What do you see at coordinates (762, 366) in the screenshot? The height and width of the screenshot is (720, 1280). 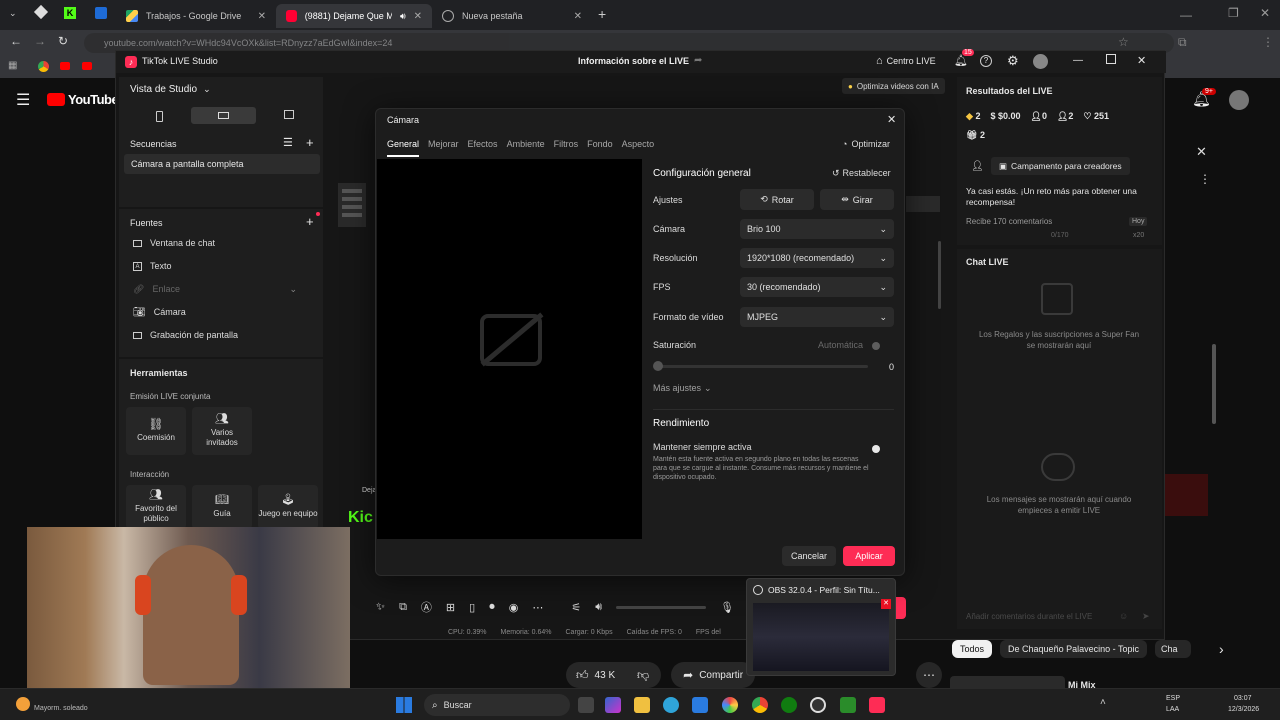 I see `saturation-slider` at bounding box center [762, 366].